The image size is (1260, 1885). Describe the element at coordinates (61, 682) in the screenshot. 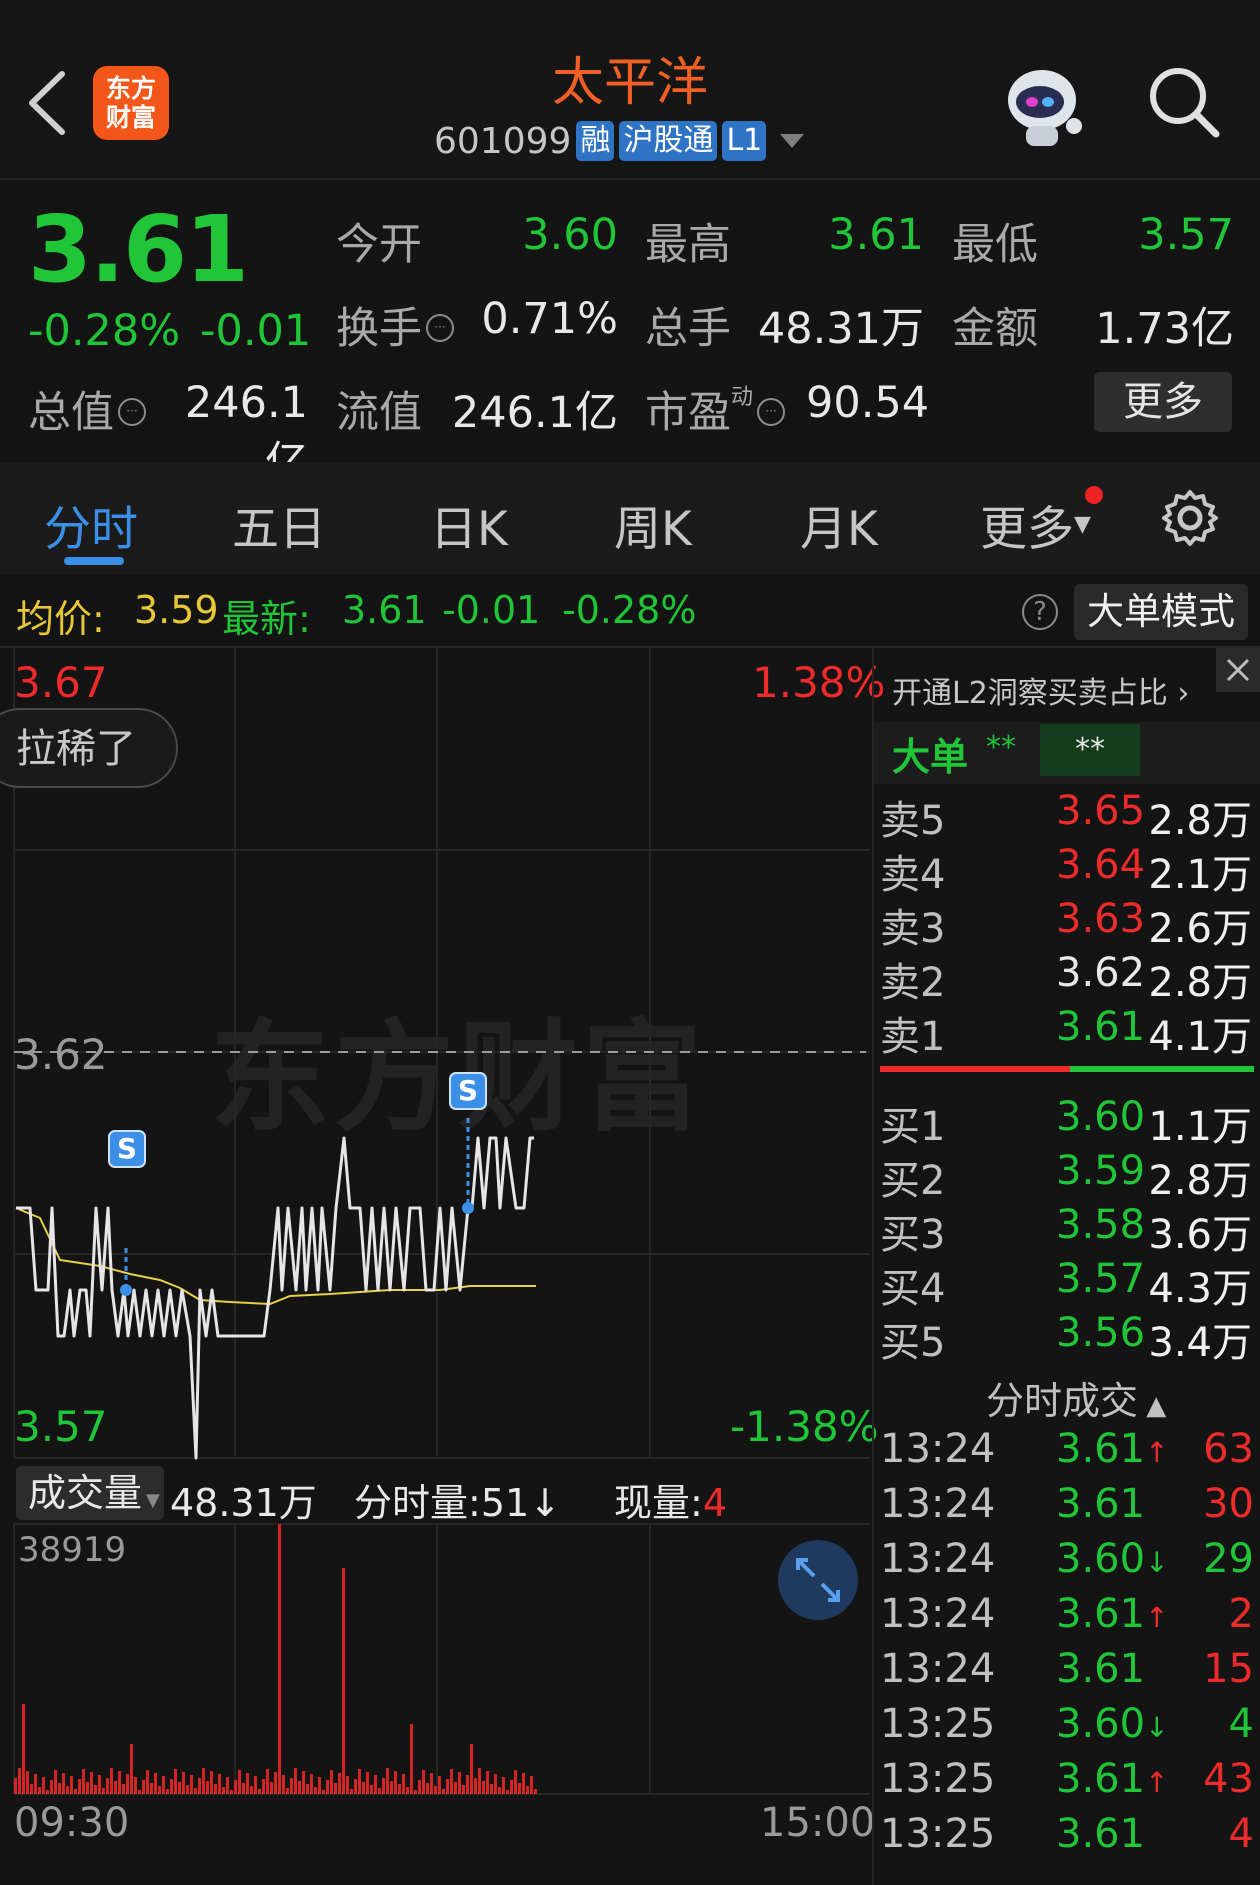

I see `y-axis-top-label: 3.67` at that location.